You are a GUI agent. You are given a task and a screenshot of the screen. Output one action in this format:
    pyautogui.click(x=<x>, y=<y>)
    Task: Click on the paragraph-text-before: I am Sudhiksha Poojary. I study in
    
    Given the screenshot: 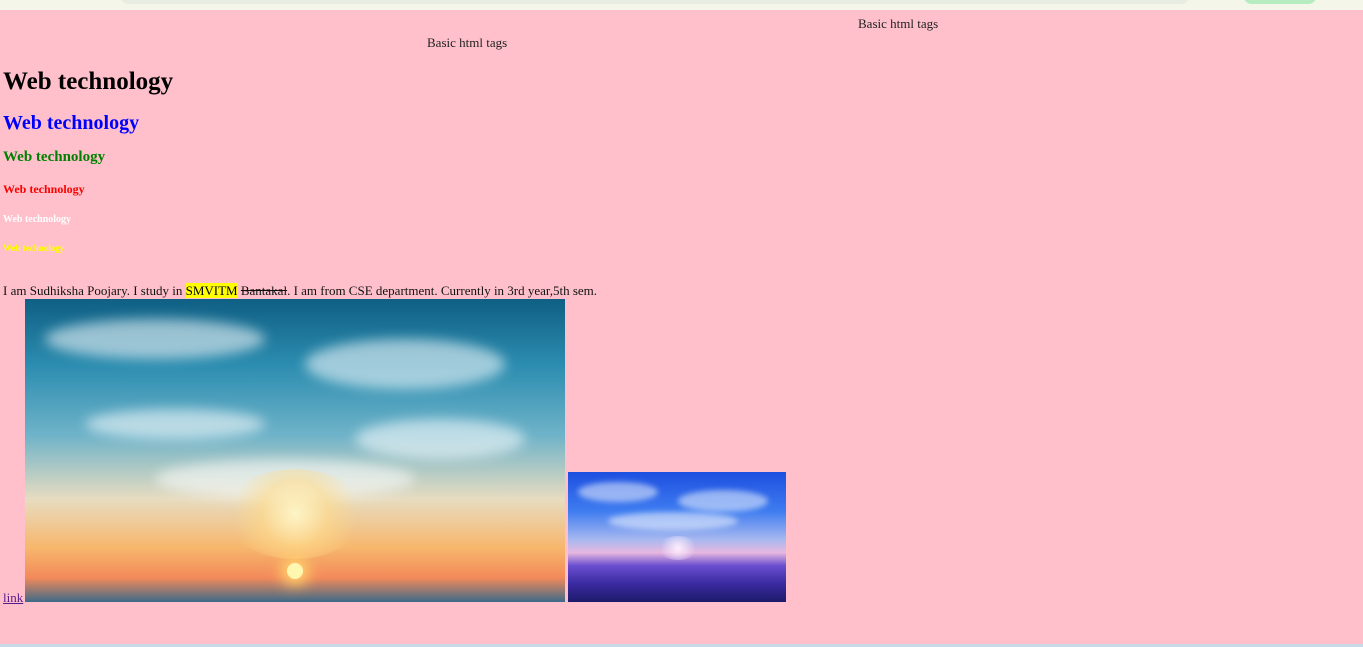 What is the action you would take?
    pyautogui.click(x=94, y=290)
    